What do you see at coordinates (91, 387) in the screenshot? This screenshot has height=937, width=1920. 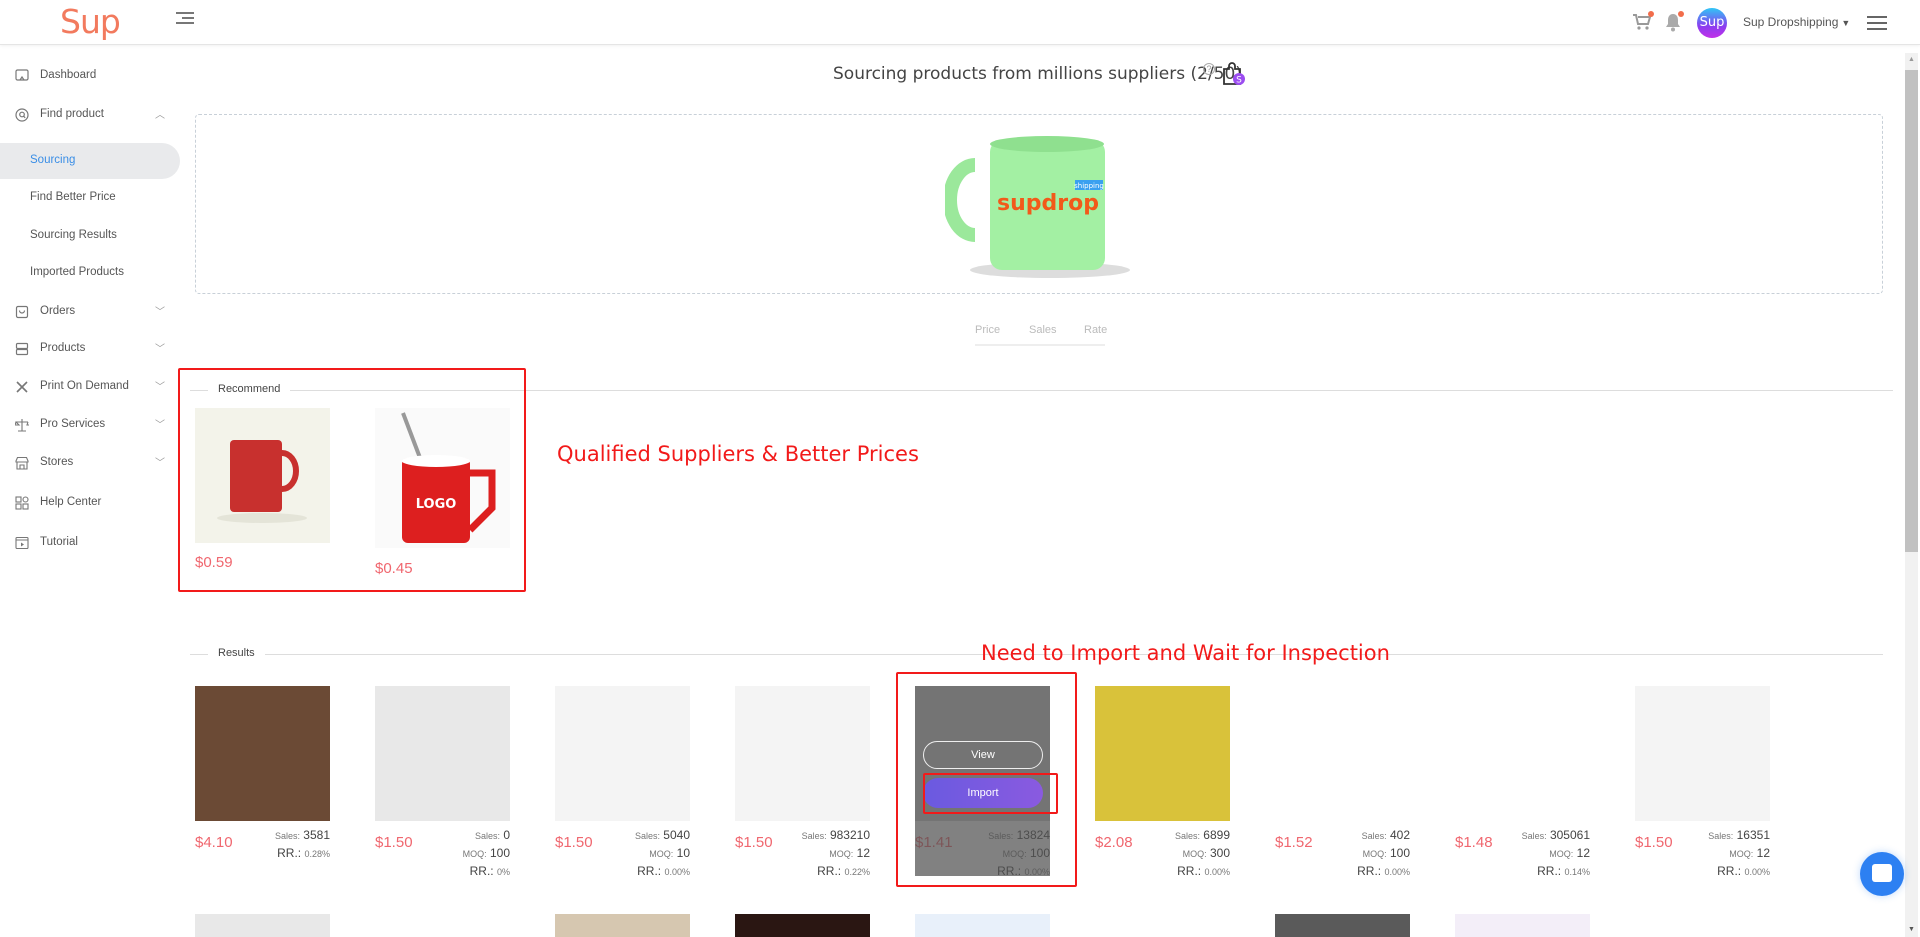 I see `sidebar-item-print-on-demand: Print On Demand ﹀` at bounding box center [91, 387].